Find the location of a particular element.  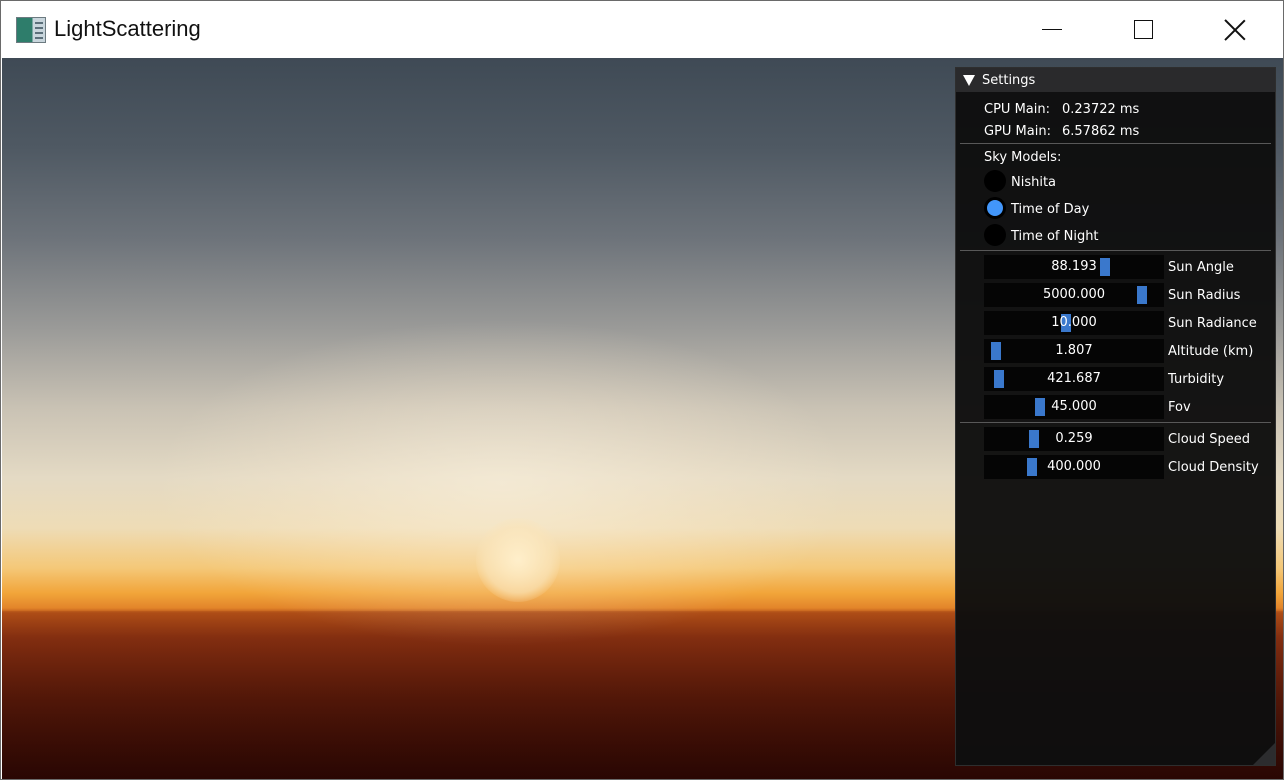

gpu-value: 6.57862 ms is located at coordinates (1101, 131).